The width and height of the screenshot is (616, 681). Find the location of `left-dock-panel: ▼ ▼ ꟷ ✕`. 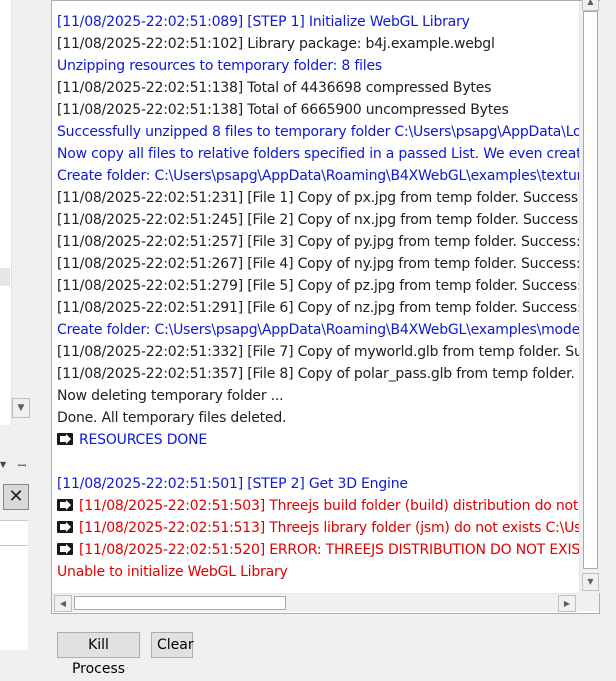

left-dock-panel: ▼ ▼ ꟷ ✕ is located at coordinates (22, 325).